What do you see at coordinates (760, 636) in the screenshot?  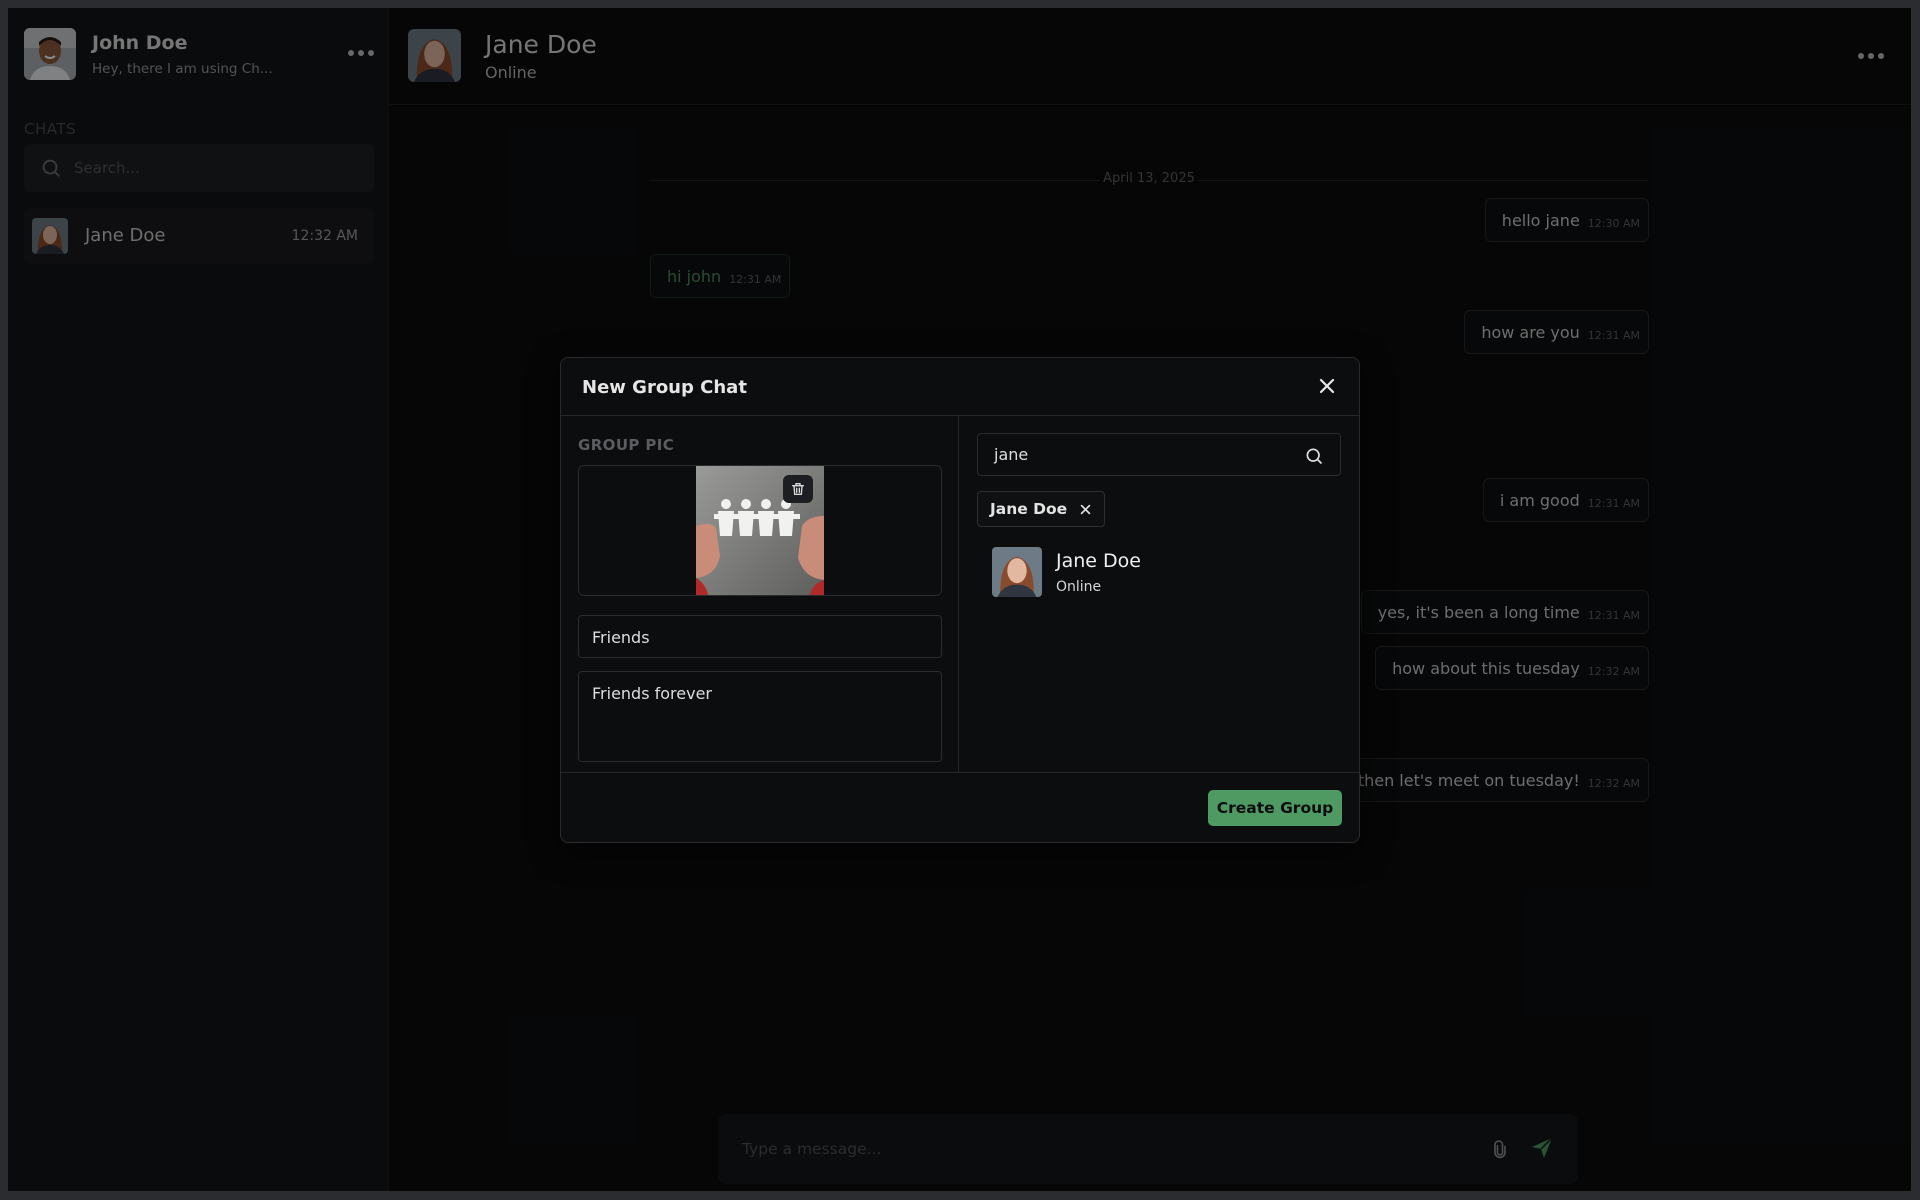 I see `group-name-input: Friends` at bounding box center [760, 636].